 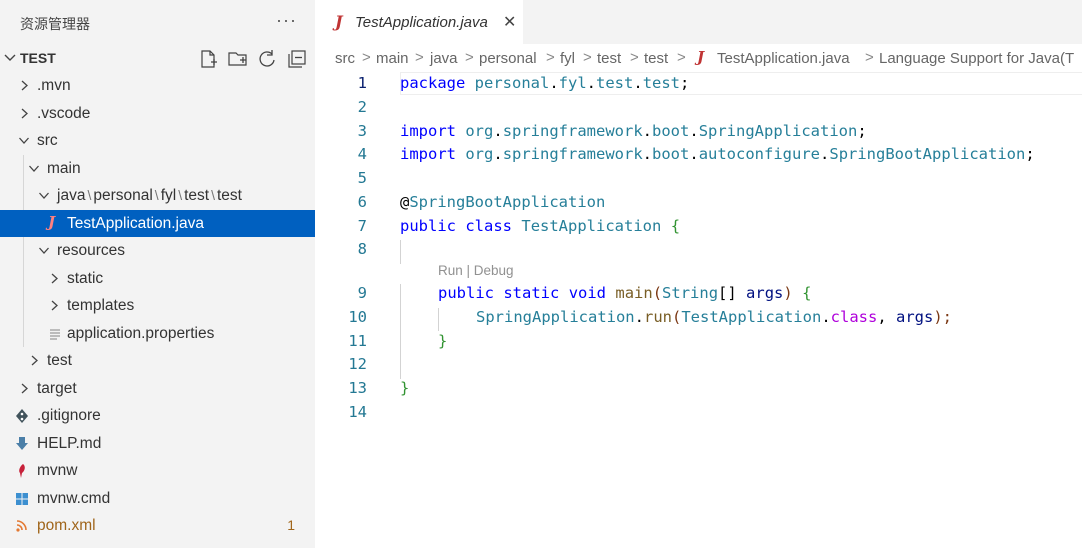 What do you see at coordinates (157, 389) in the screenshot?
I see `tree-item-target: target` at bounding box center [157, 389].